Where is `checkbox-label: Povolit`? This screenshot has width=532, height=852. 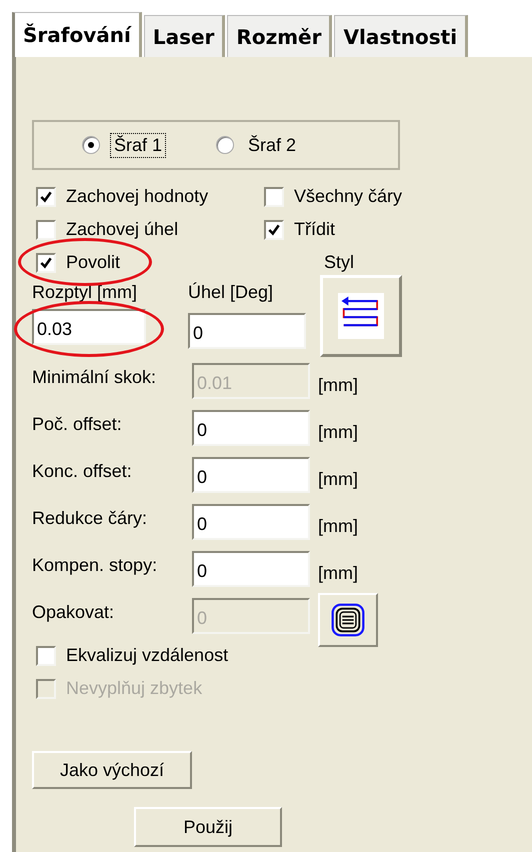
checkbox-label: Povolit is located at coordinates (93, 262).